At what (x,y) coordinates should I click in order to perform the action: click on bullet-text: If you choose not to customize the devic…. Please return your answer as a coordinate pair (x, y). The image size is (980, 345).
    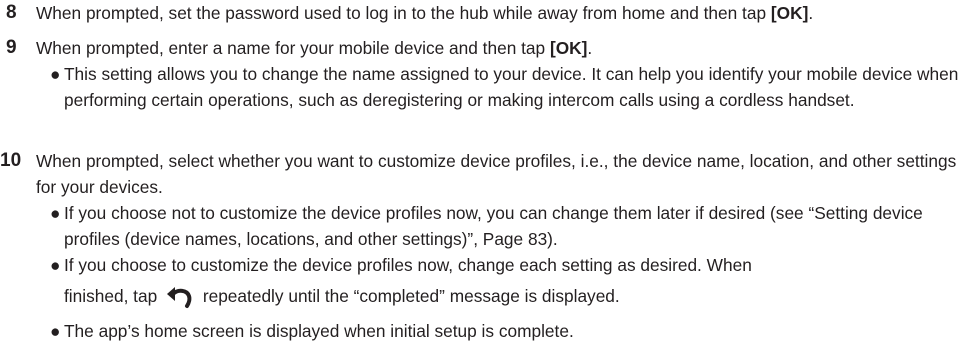
    Looking at the image, I should click on (493, 226).